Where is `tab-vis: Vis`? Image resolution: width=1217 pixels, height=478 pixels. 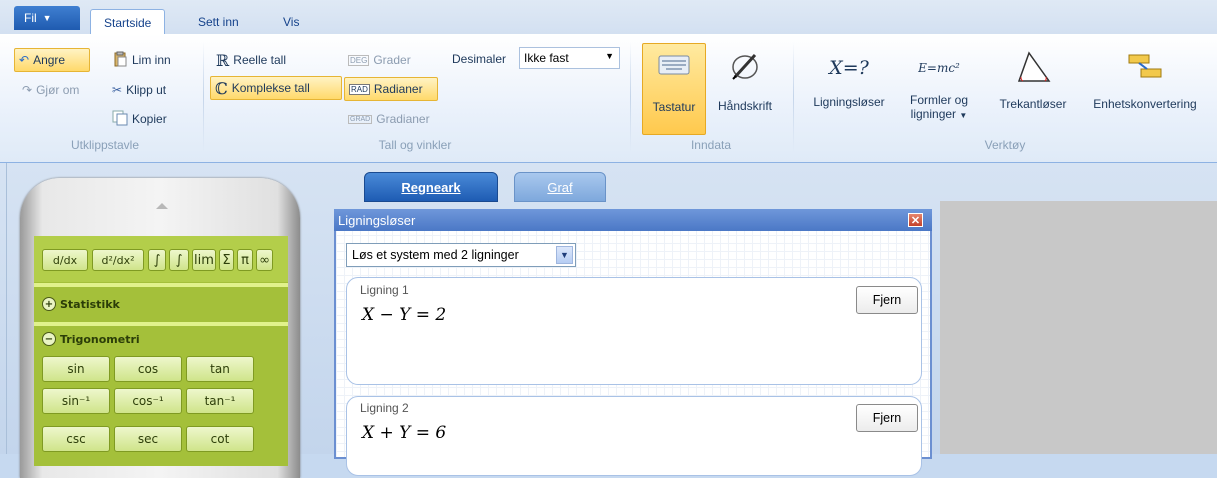
tab-vis: Vis is located at coordinates (291, 21).